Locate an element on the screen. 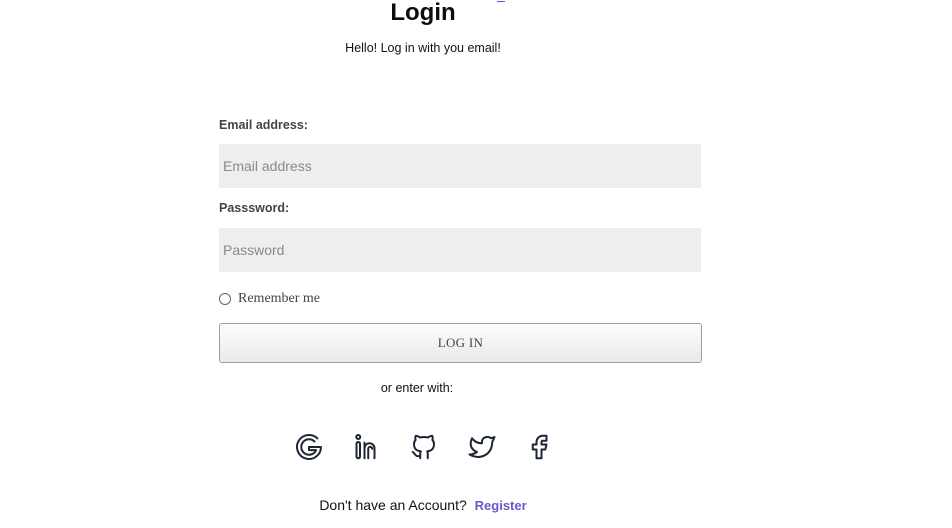 Image resolution: width=952 pixels, height=528 pixels. facebook-login-button is located at coordinates (539, 447).